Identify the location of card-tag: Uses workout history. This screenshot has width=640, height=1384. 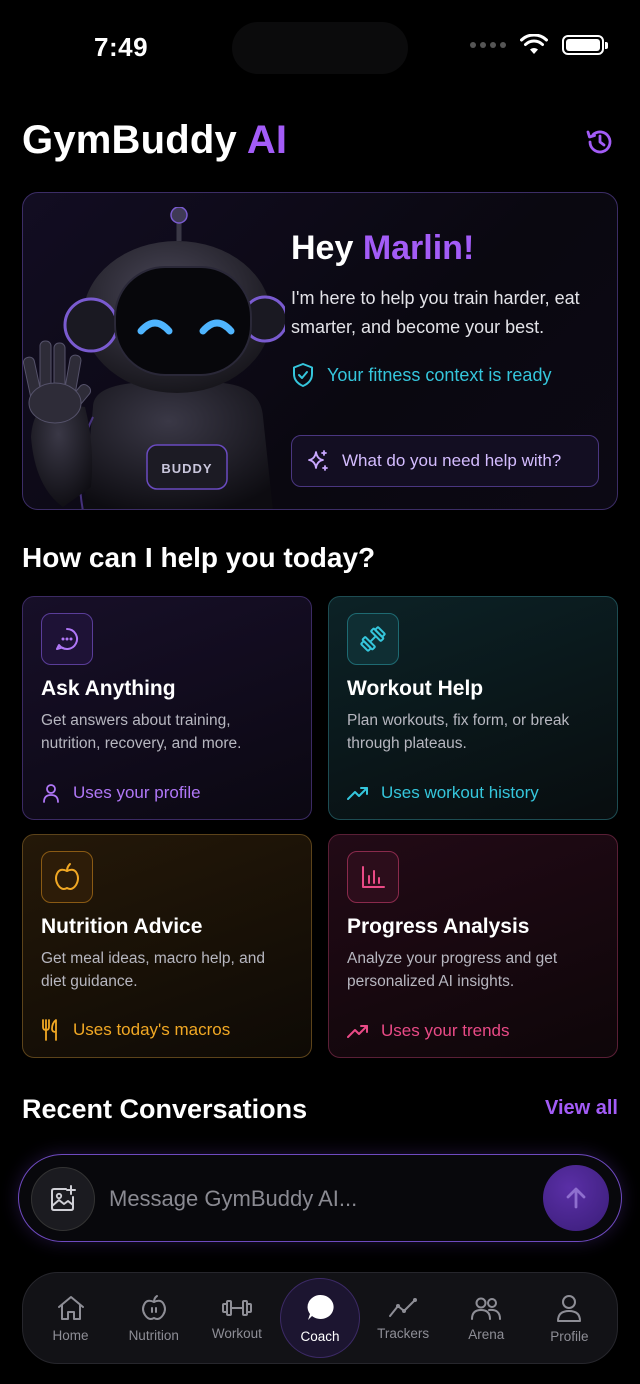
(443, 793).